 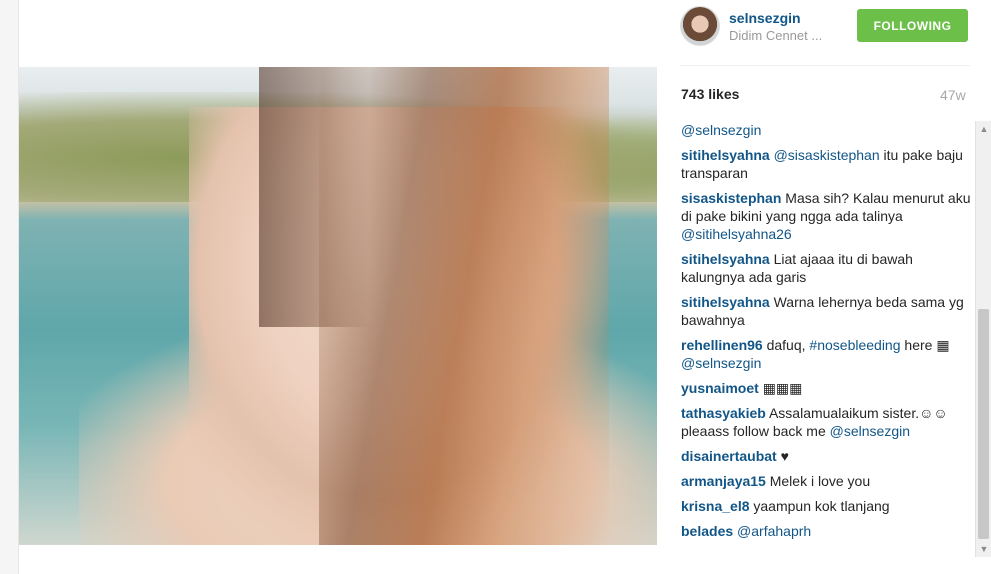 I want to click on comment-item: armanjaya15 Melek i love you, so click(x=827, y=481).